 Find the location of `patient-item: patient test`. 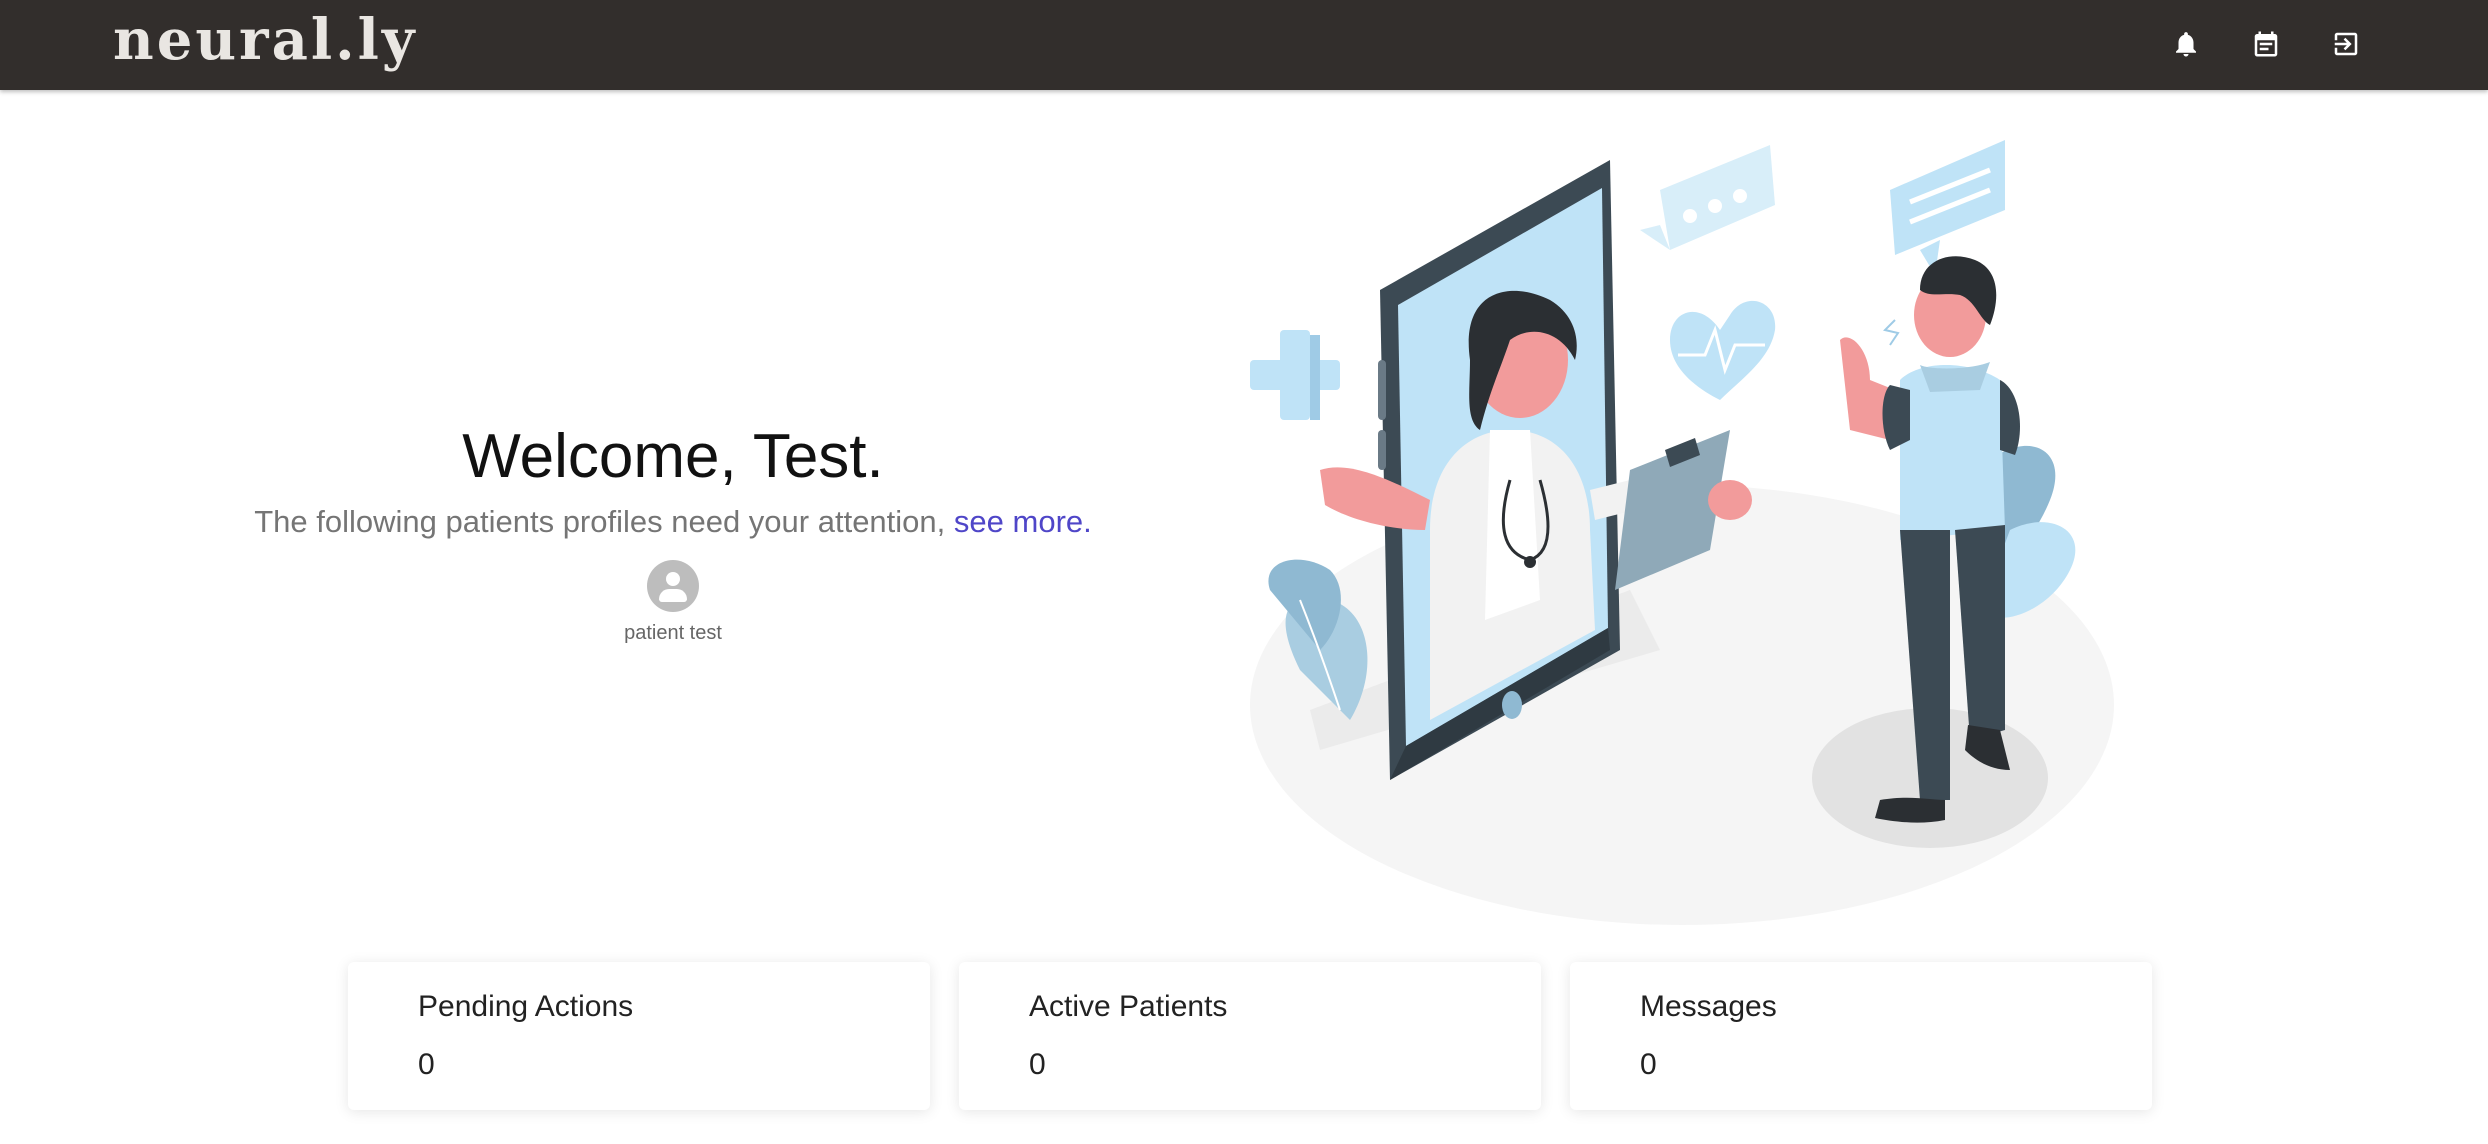

patient-item: patient test is located at coordinates (673, 602).